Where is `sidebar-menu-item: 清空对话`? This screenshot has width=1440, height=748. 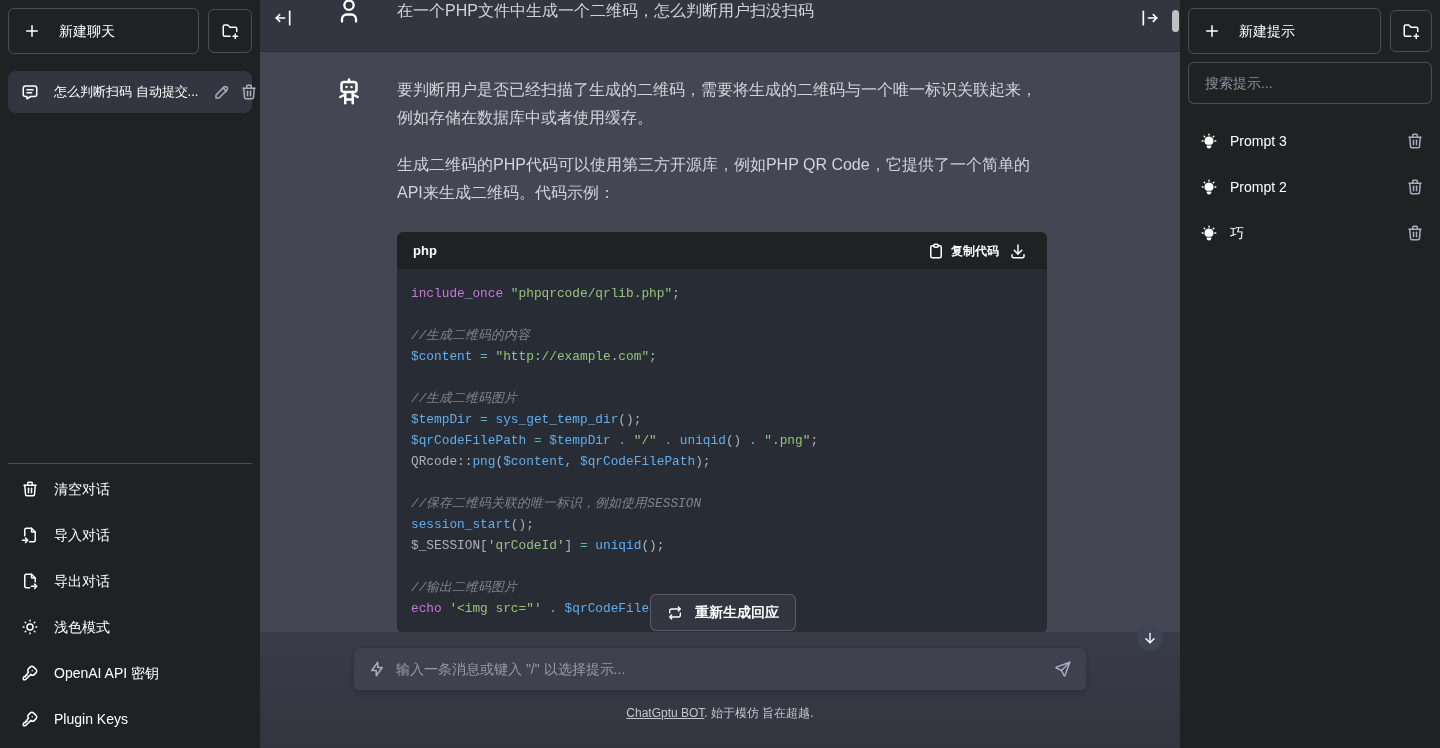 sidebar-menu-item: 清空对话 is located at coordinates (130, 489).